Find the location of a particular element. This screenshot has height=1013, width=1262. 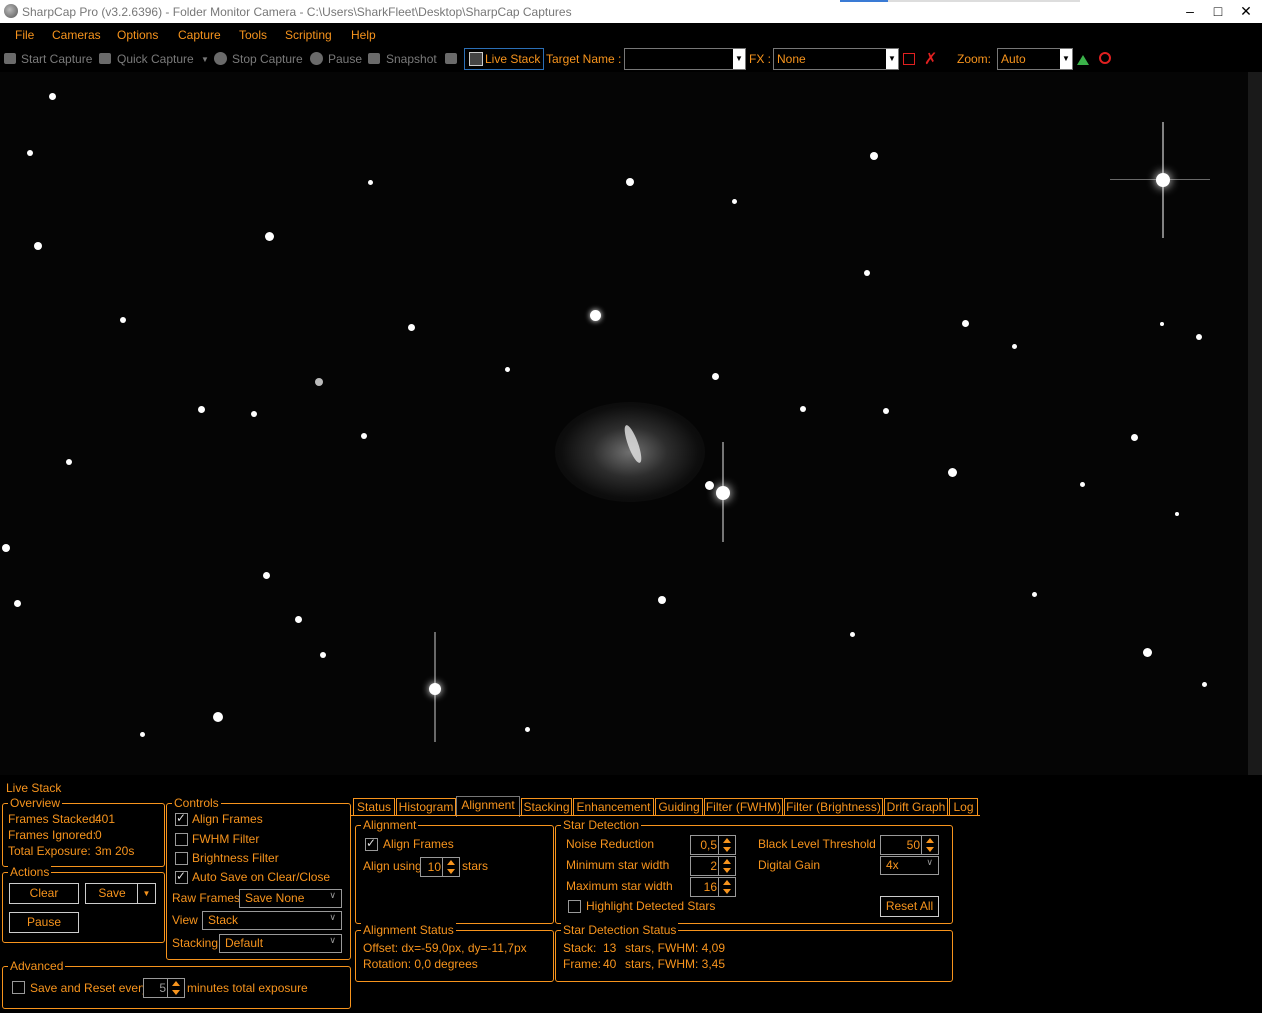

clear-button: Clear is located at coordinates (44, 893).